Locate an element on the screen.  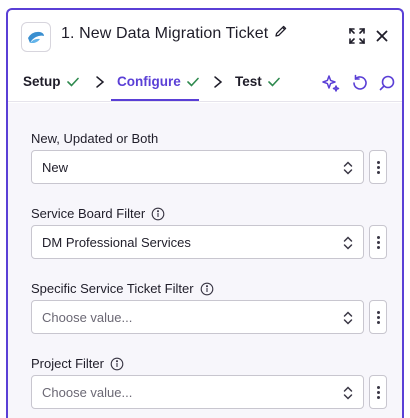
panel-header: 1. New Data Migration Ticket is located at coordinates (205, 36).